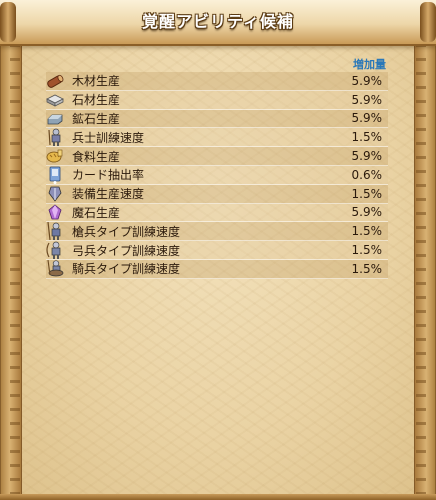 Image resolution: width=436 pixels, height=500 pixels. What do you see at coordinates (425, 265) in the screenshot?
I see `panel-border-right` at bounding box center [425, 265].